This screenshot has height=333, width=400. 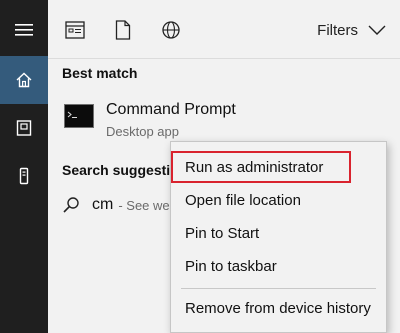 I want to click on search-suggestions-heading: Search suggestion, so click(x=125, y=170).